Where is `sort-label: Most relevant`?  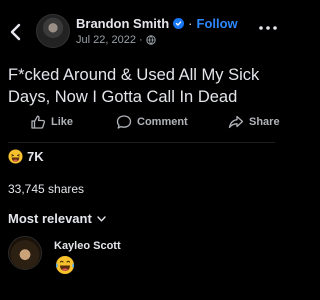 sort-label: Most relevant is located at coordinates (50, 218).